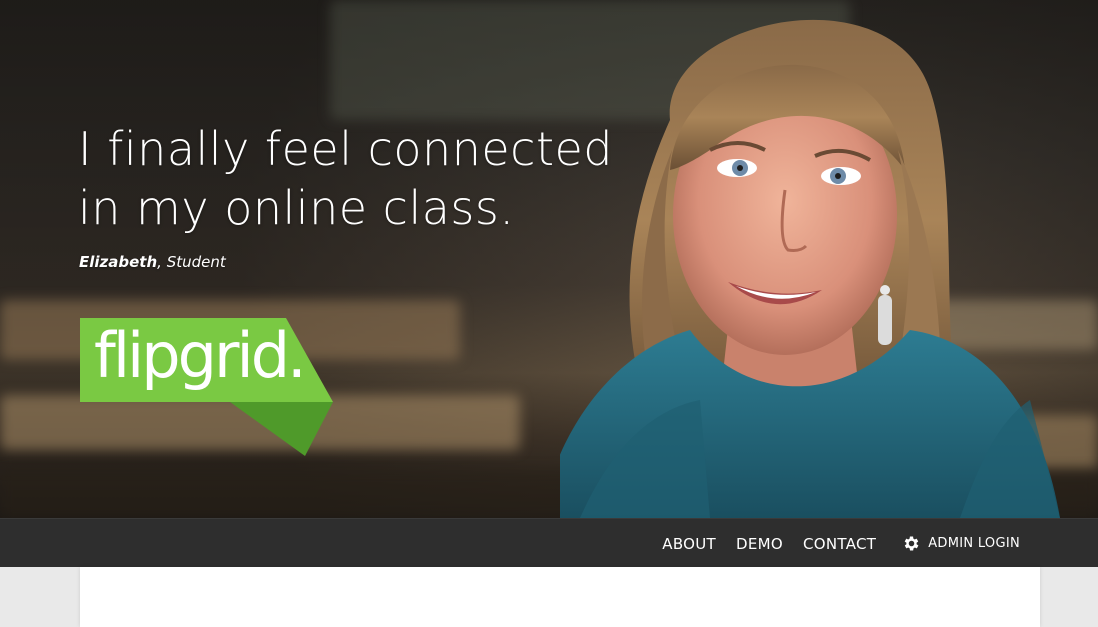  I want to click on quote-line-2: in my online class., so click(296, 208).